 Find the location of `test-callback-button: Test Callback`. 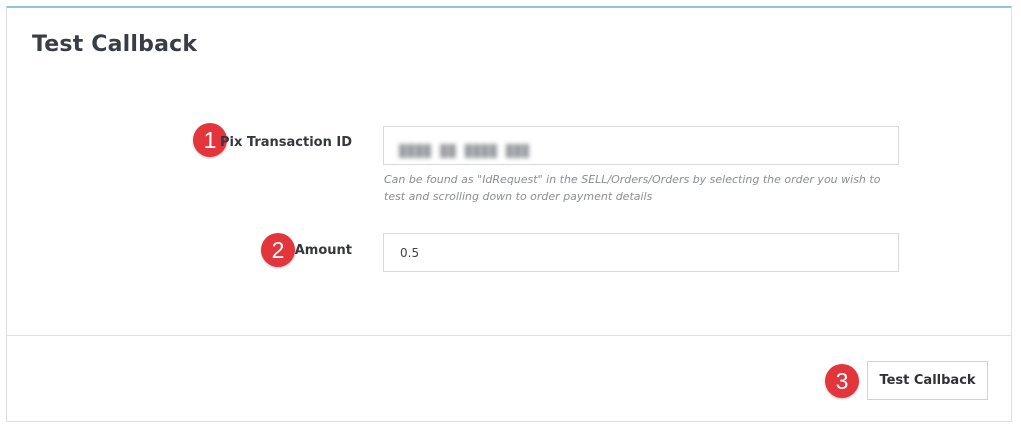

test-callback-button: Test Callback is located at coordinates (927, 380).